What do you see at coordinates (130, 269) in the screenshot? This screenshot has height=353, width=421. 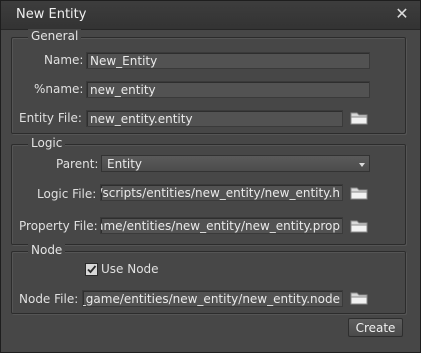 I see `use-node-label: Use Node` at bounding box center [130, 269].